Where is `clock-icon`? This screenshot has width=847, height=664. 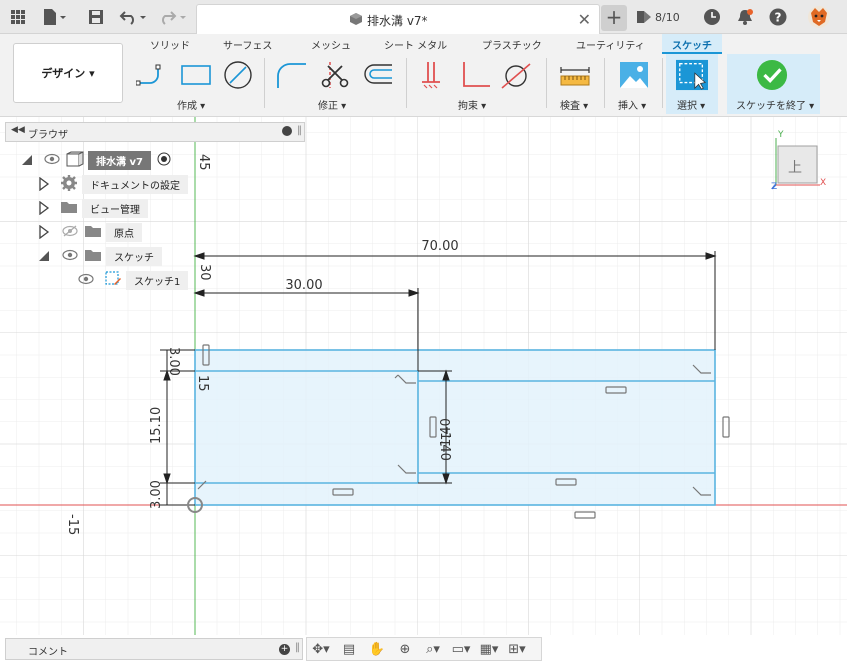 clock-icon is located at coordinates (712, 17).